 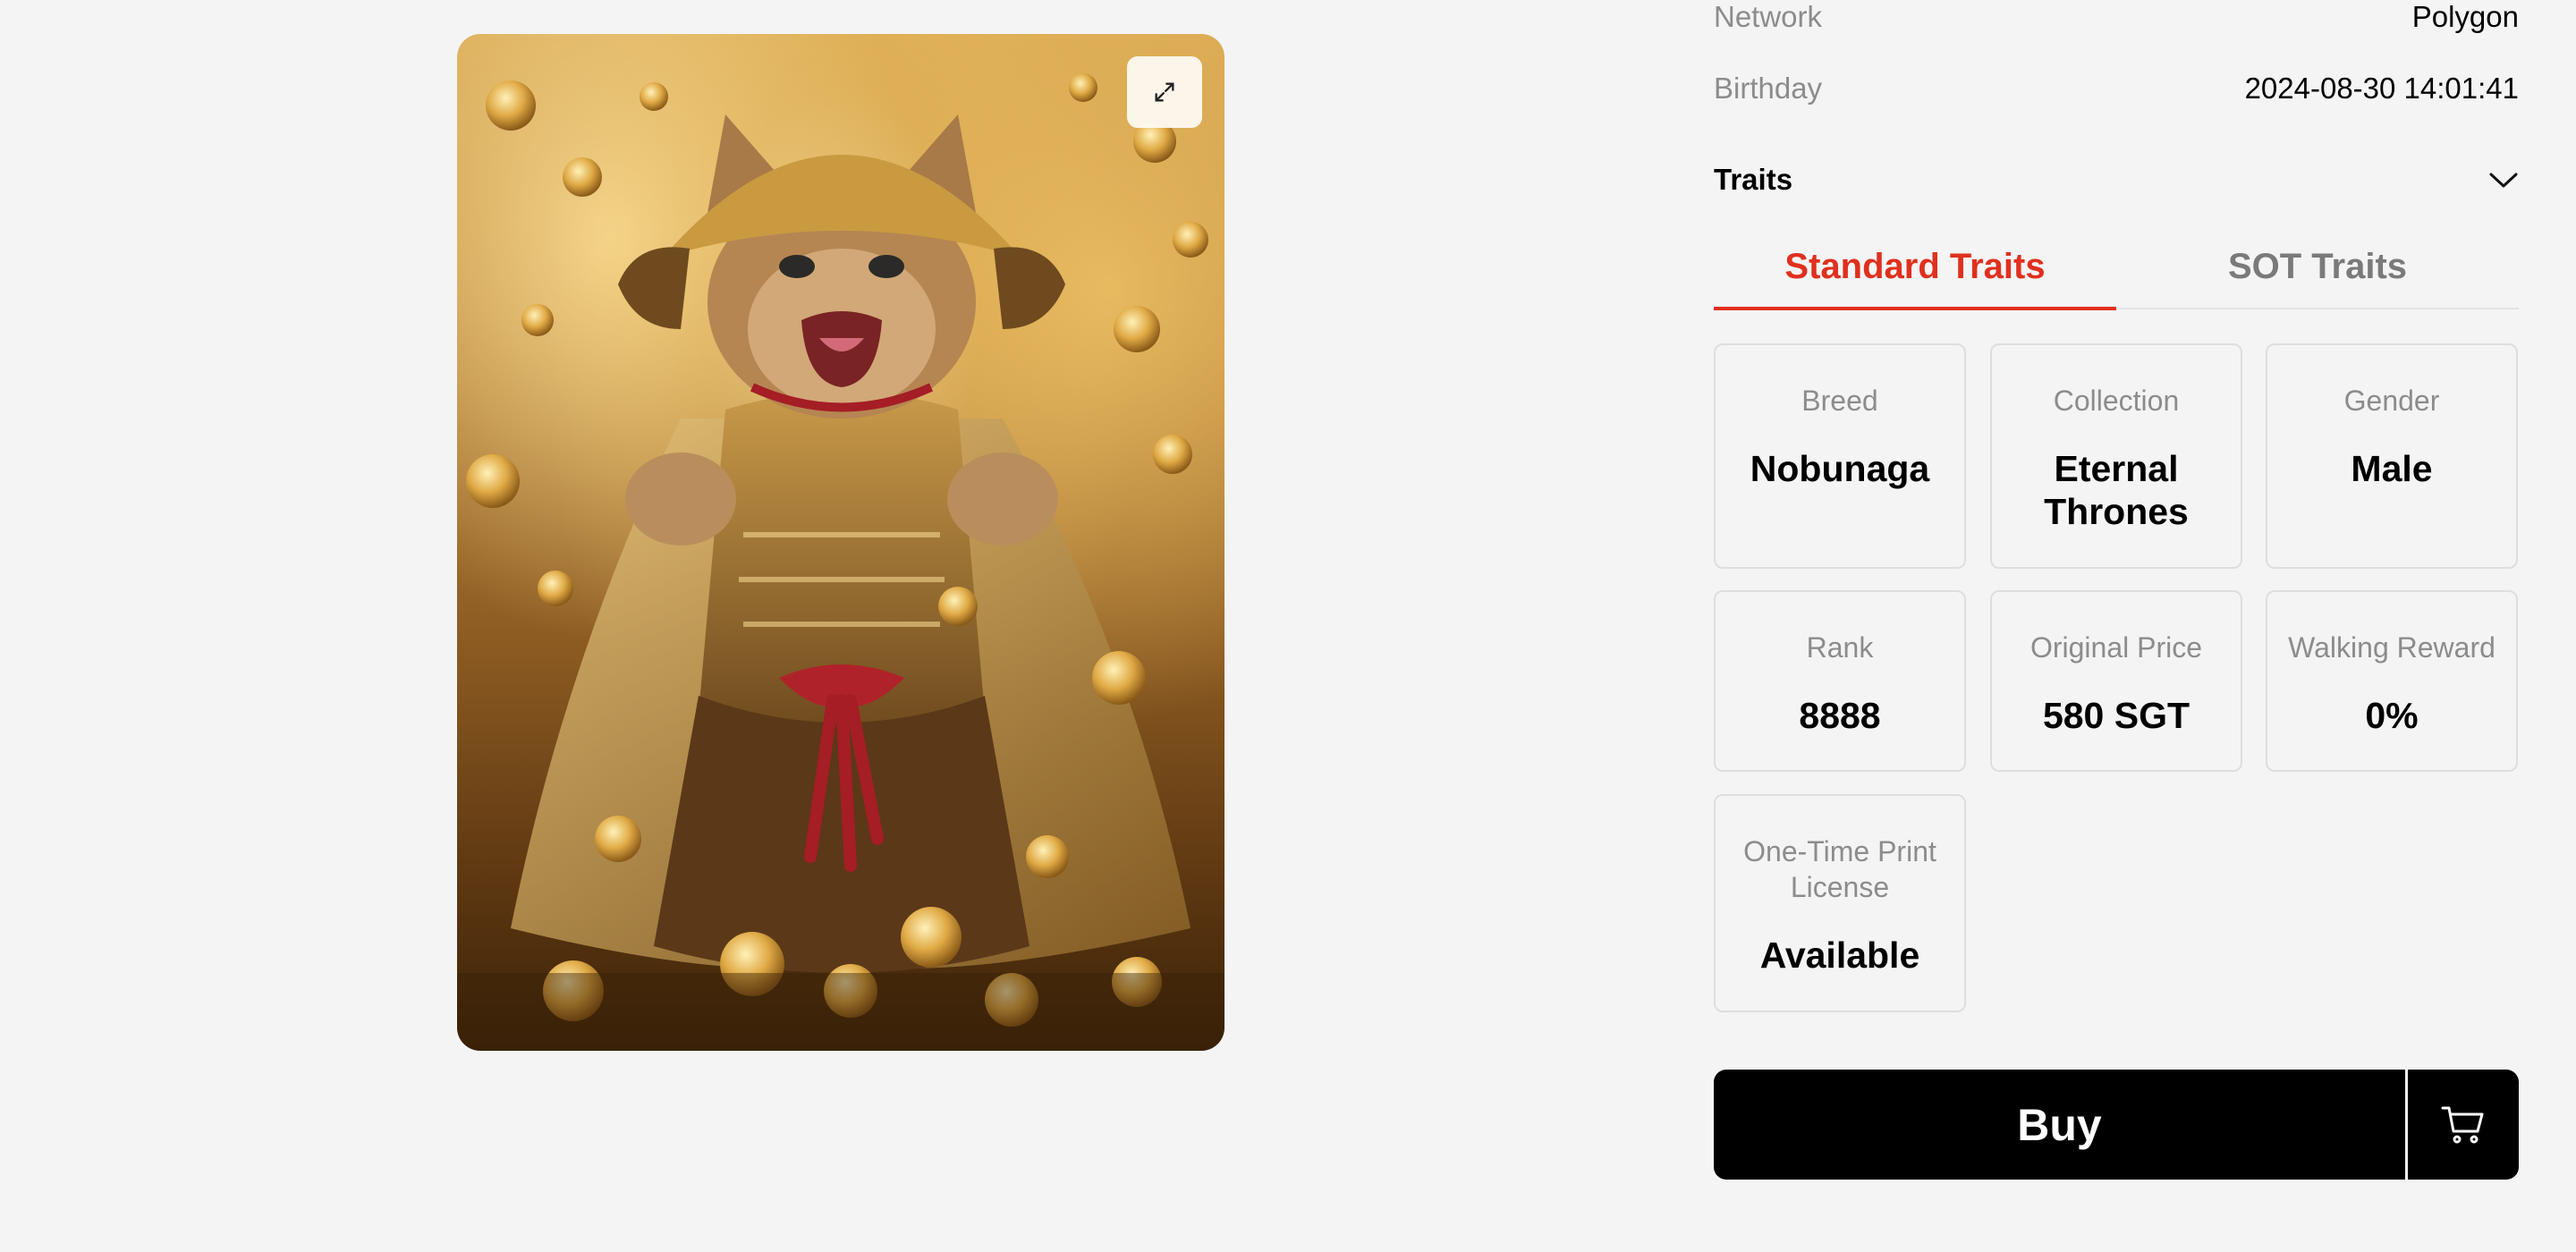 I want to click on add-to-cart-button, so click(x=2462, y=1125).